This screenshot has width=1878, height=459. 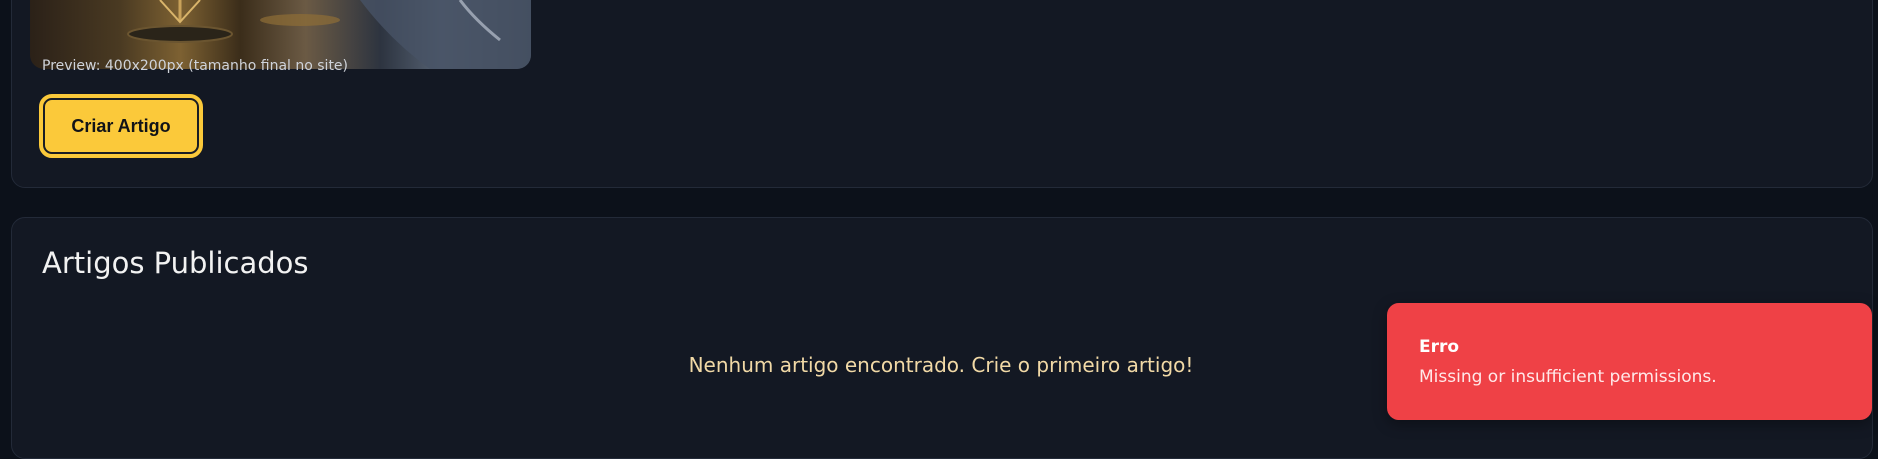 What do you see at coordinates (1568, 377) in the screenshot?
I see `toast-message: Missing or insufficient permissions.` at bounding box center [1568, 377].